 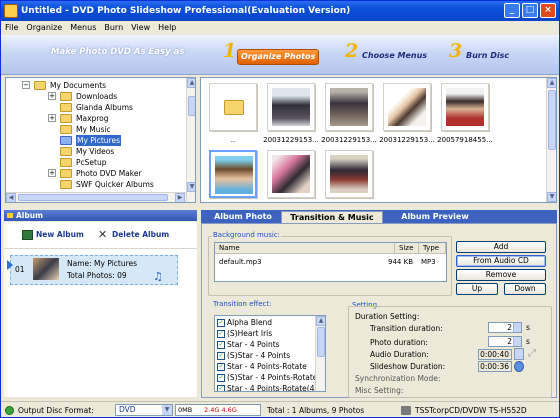 I want to click on menu-menus: Menus, so click(x=83, y=28).